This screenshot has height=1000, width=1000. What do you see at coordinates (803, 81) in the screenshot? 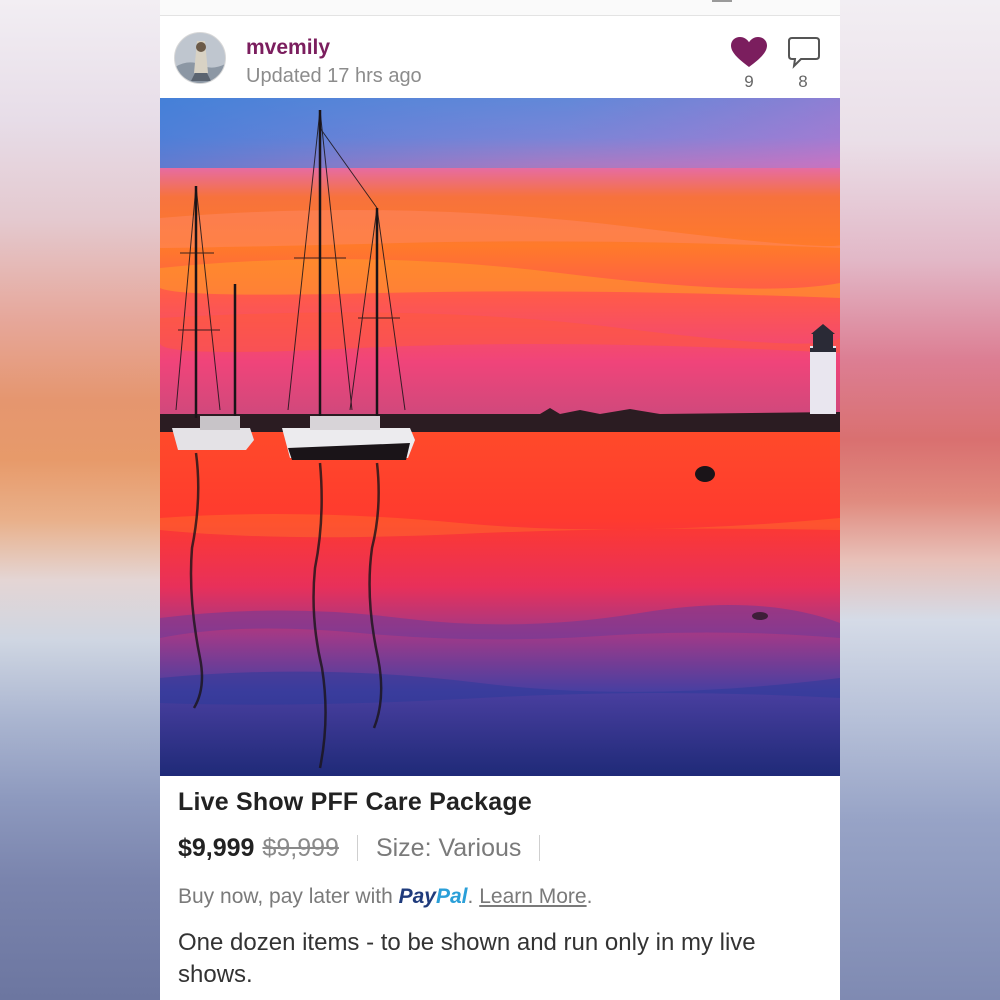
I see `comment-count: 8` at bounding box center [803, 81].